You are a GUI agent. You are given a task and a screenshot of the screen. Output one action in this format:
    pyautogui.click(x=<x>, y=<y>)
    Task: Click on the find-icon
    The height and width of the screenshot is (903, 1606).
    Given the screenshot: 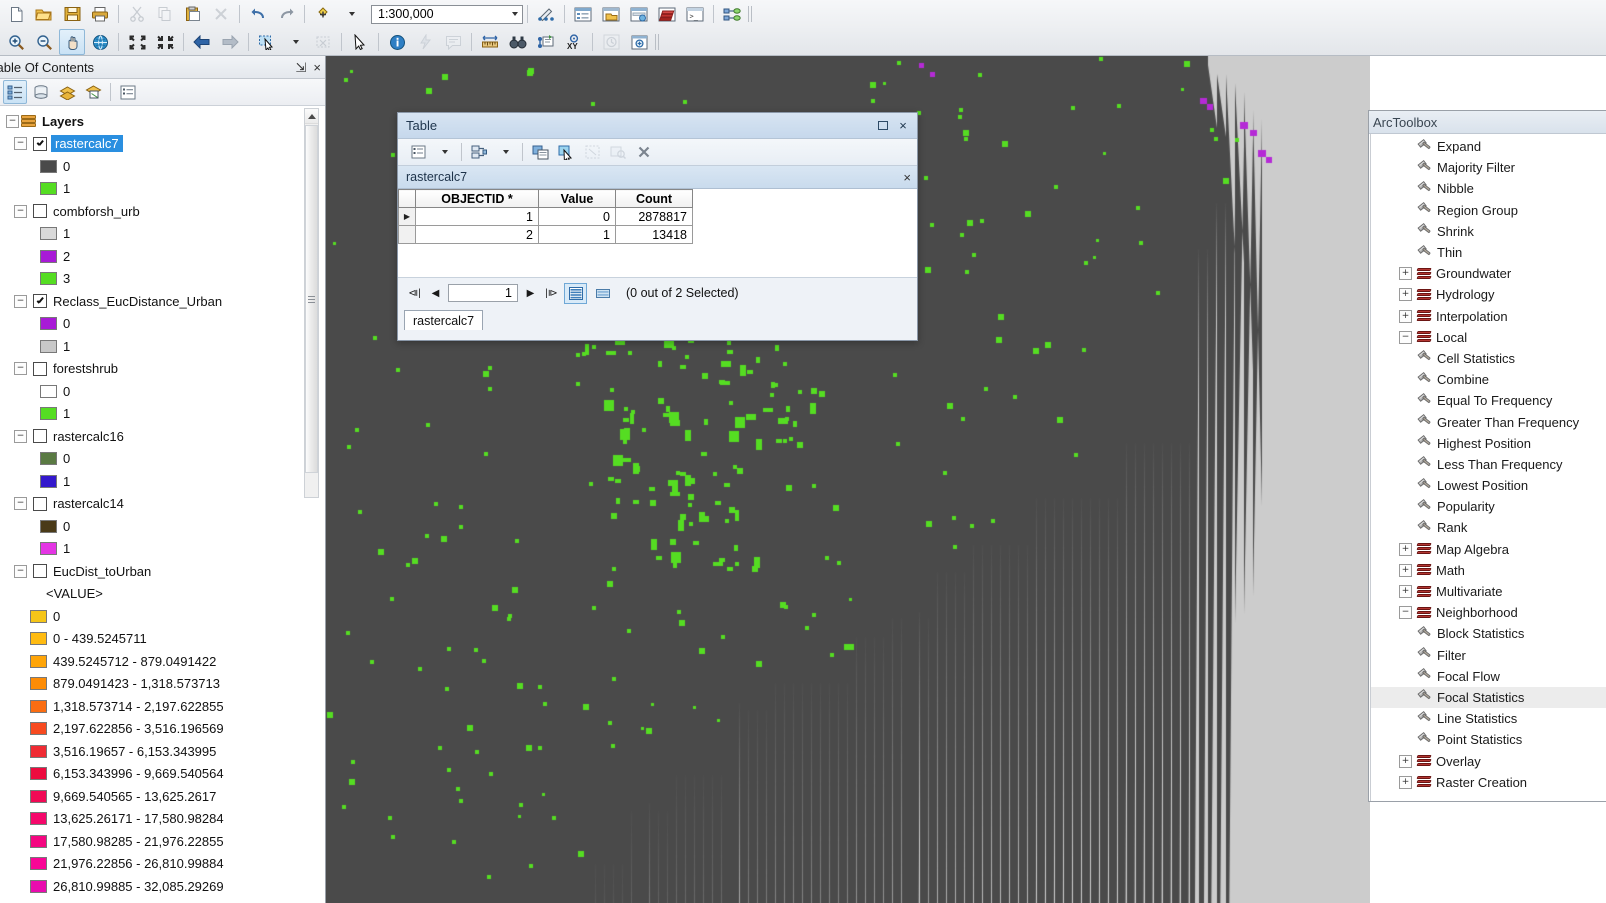 What is the action you would take?
    pyautogui.click(x=518, y=42)
    